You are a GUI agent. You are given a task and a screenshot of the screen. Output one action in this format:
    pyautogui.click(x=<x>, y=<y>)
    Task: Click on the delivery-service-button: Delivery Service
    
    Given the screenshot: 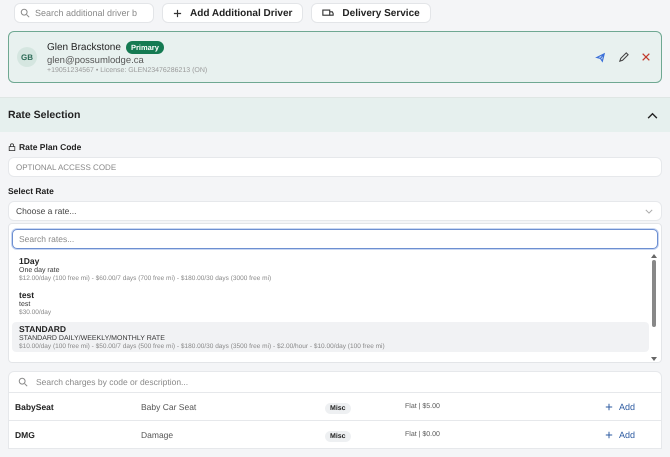 What is the action you would take?
    pyautogui.click(x=371, y=13)
    